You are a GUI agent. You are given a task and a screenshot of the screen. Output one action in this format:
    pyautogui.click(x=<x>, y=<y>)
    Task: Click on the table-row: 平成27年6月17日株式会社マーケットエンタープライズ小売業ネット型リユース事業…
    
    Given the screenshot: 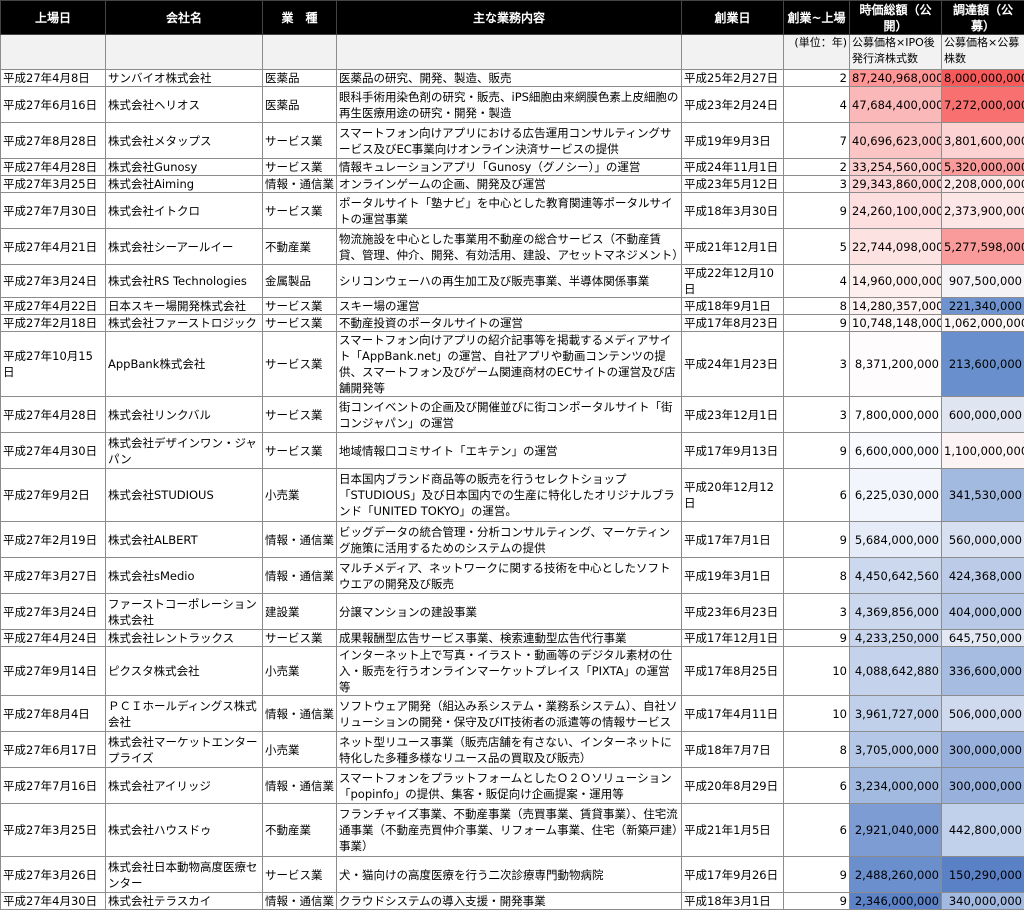 What is the action you would take?
    pyautogui.click(x=512, y=750)
    